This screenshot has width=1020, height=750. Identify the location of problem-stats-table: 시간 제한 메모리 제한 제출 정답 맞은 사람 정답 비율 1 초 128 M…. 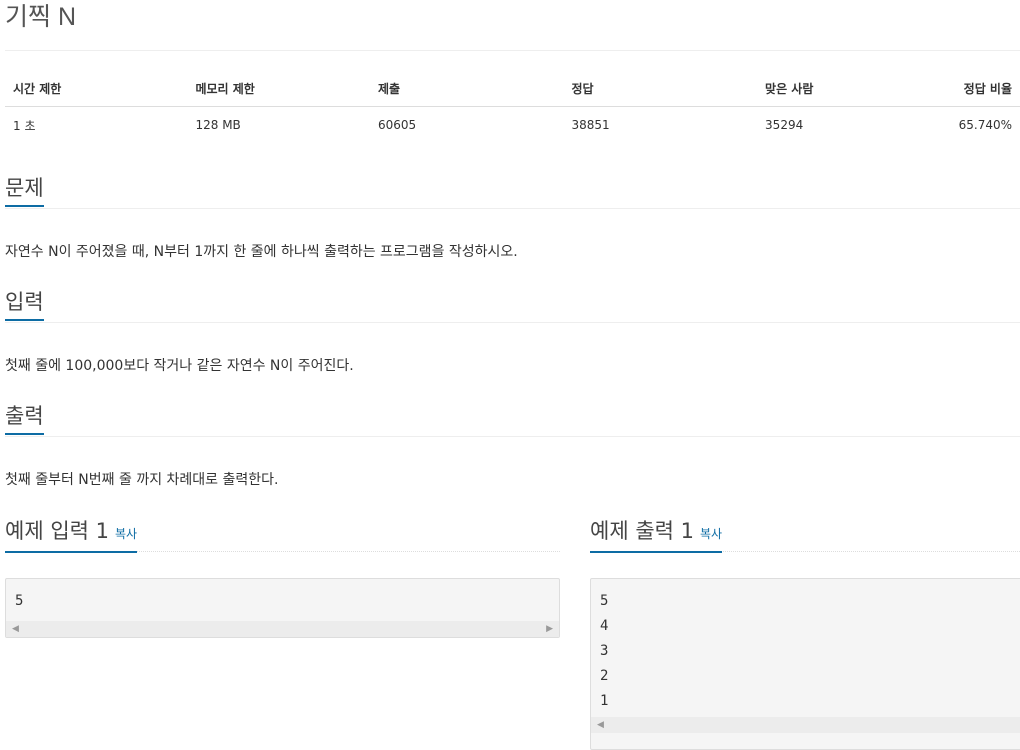
(512, 106).